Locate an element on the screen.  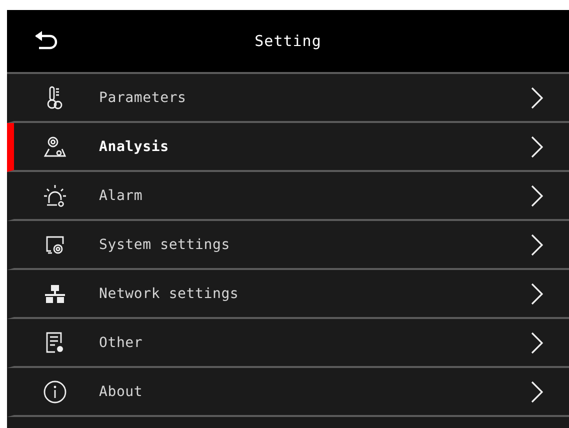
document-gear-icon is located at coordinates (55, 343).